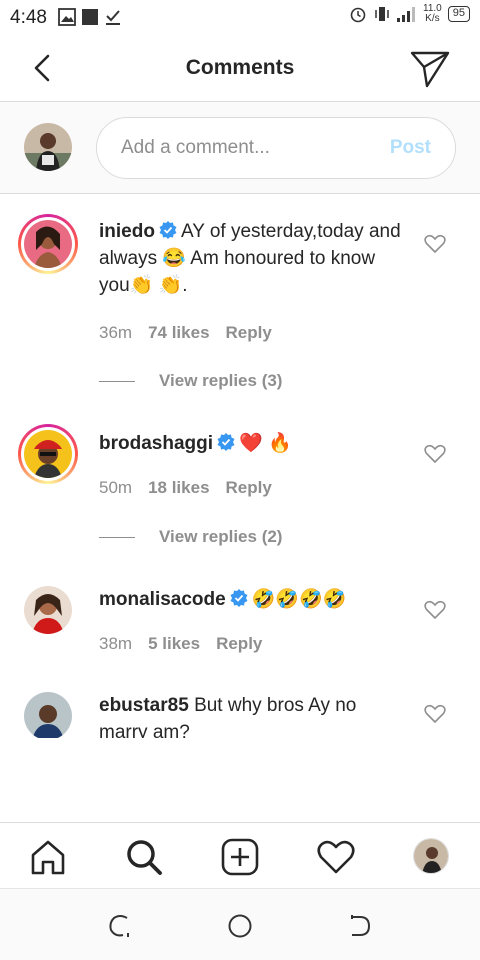 The width and height of the screenshot is (480, 960). I want to click on comment-time: 38m, so click(116, 643).